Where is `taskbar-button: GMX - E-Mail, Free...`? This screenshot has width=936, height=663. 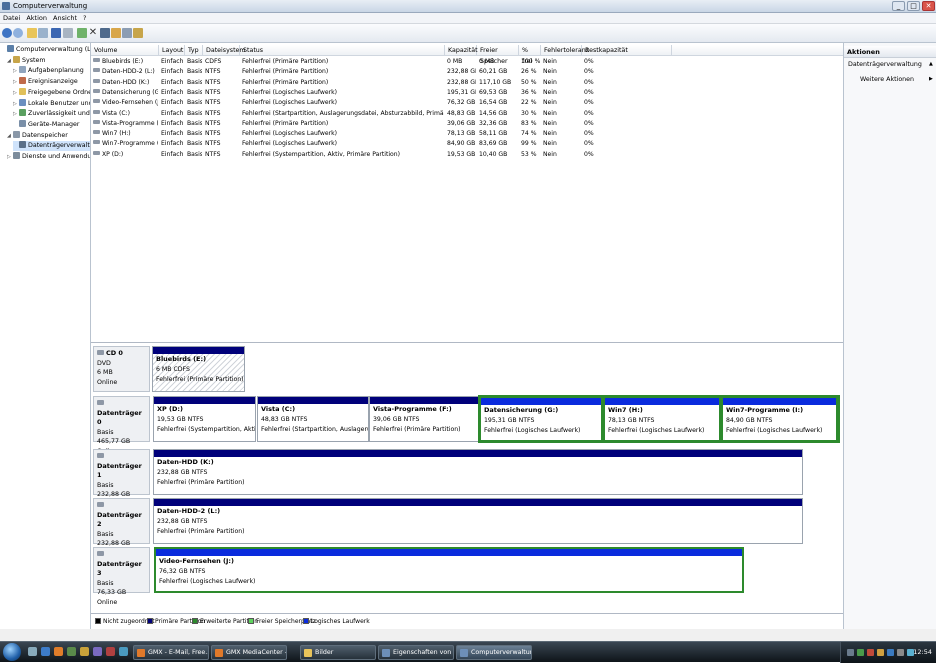
taskbar-button: GMX - E-Mail, Free... is located at coordinates (171, 652).